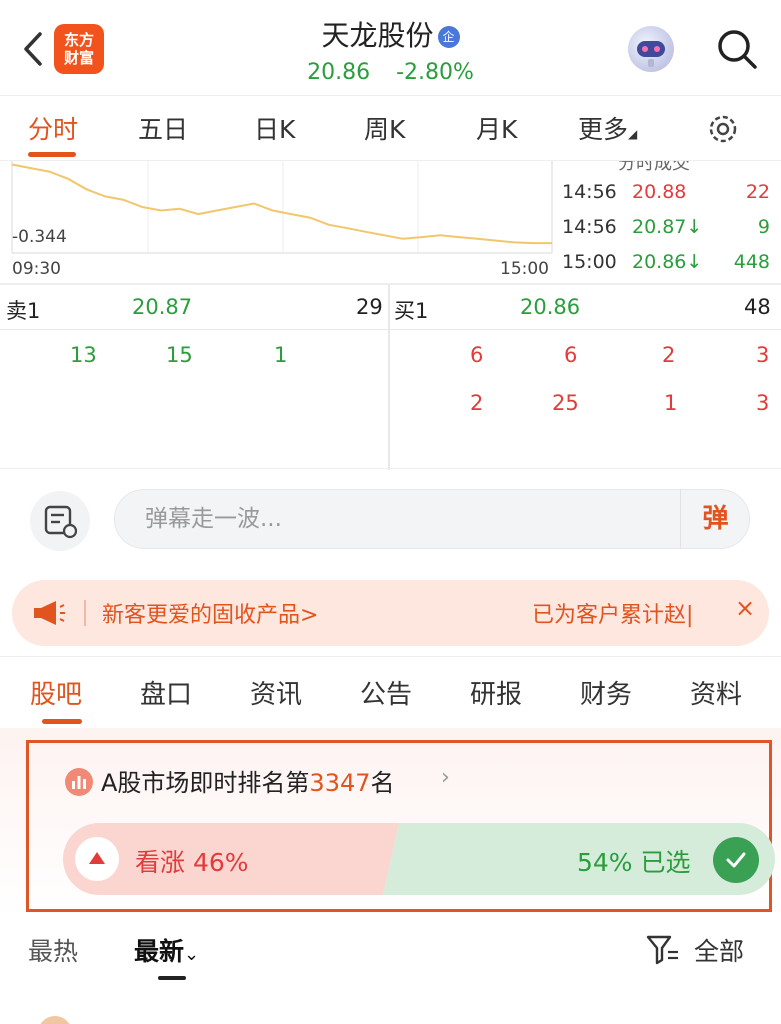 This screenshot has height=1024, width=781. I want to click on chevron-down-icon: ⌄, so click(192, 954).